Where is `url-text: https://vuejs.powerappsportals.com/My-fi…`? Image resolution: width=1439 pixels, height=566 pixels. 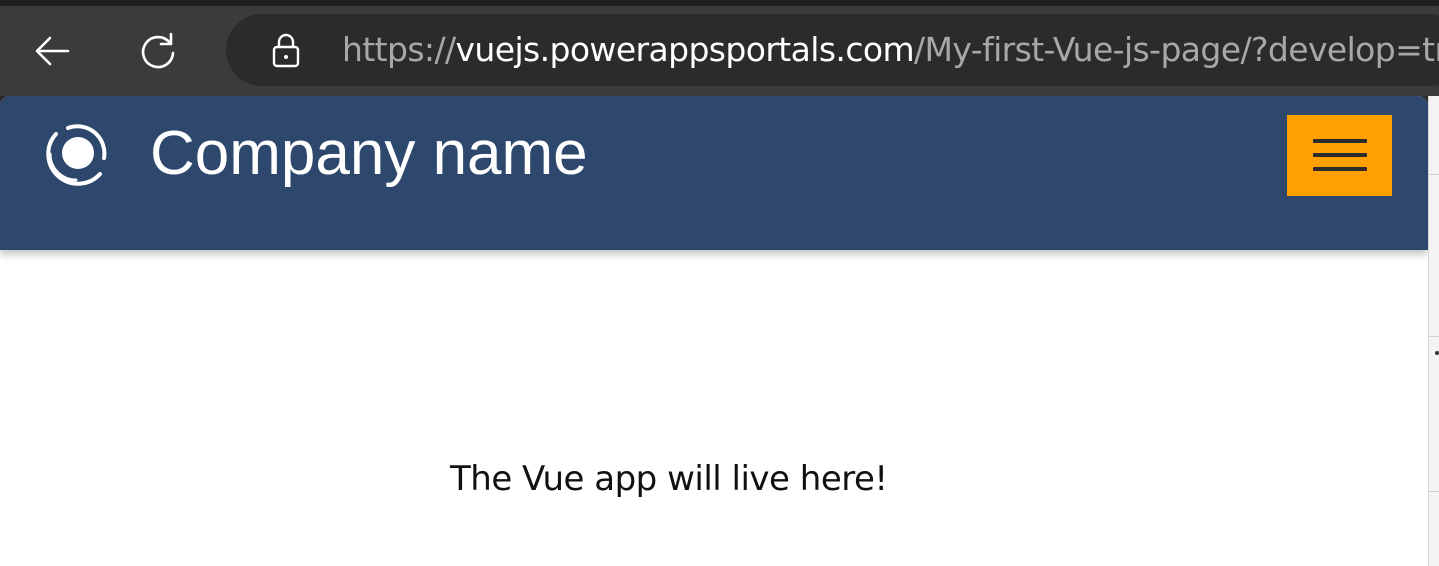 url-text: https://vuejs.powerappsportals.com/My-fi… is located at coordinates (890, 50).